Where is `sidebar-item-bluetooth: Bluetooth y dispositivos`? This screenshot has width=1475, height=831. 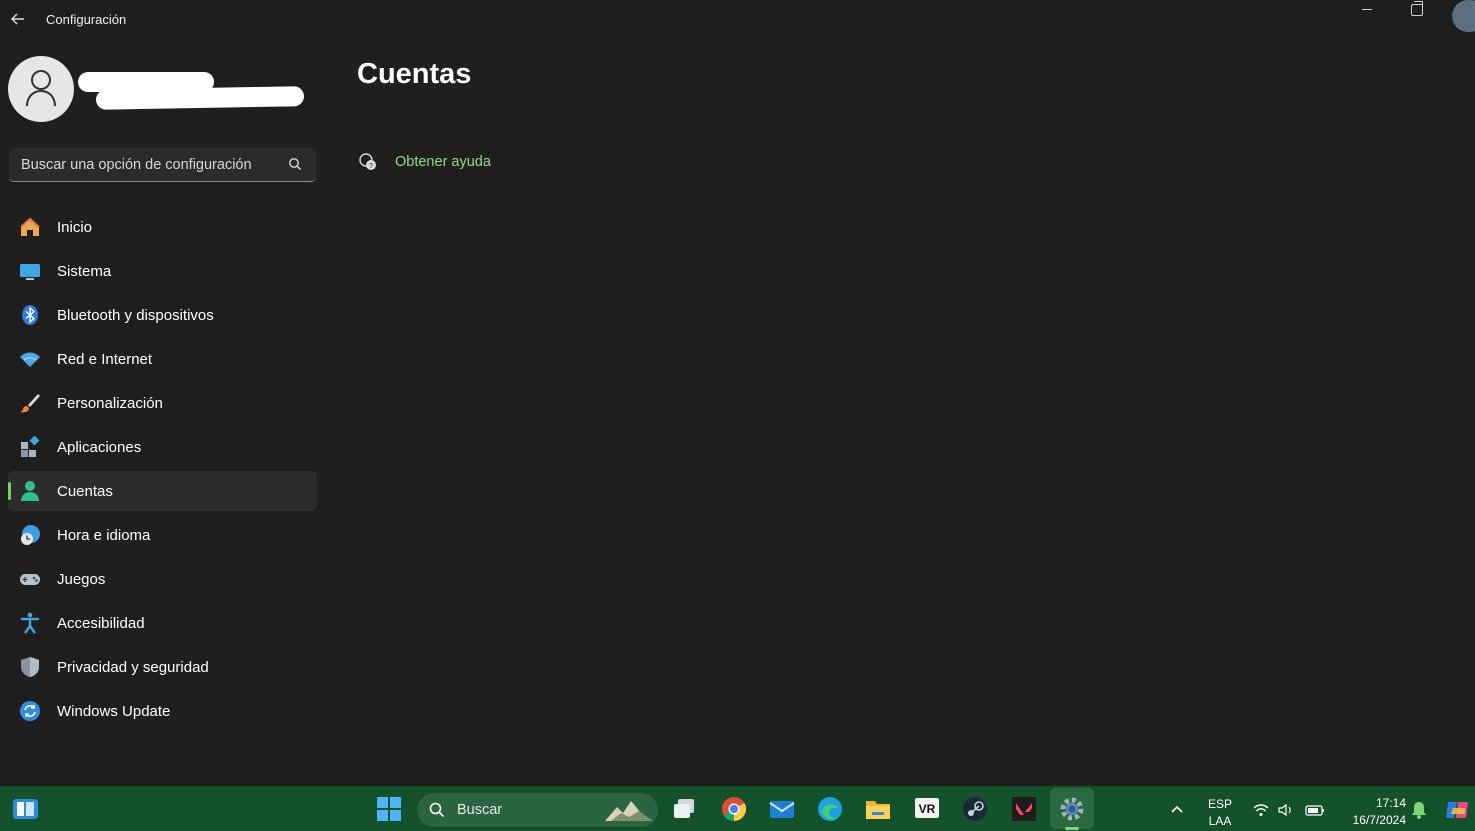
sidebar-item-bluetooth: Bluetooth y dispositivos is located at coordinates (162, 315).